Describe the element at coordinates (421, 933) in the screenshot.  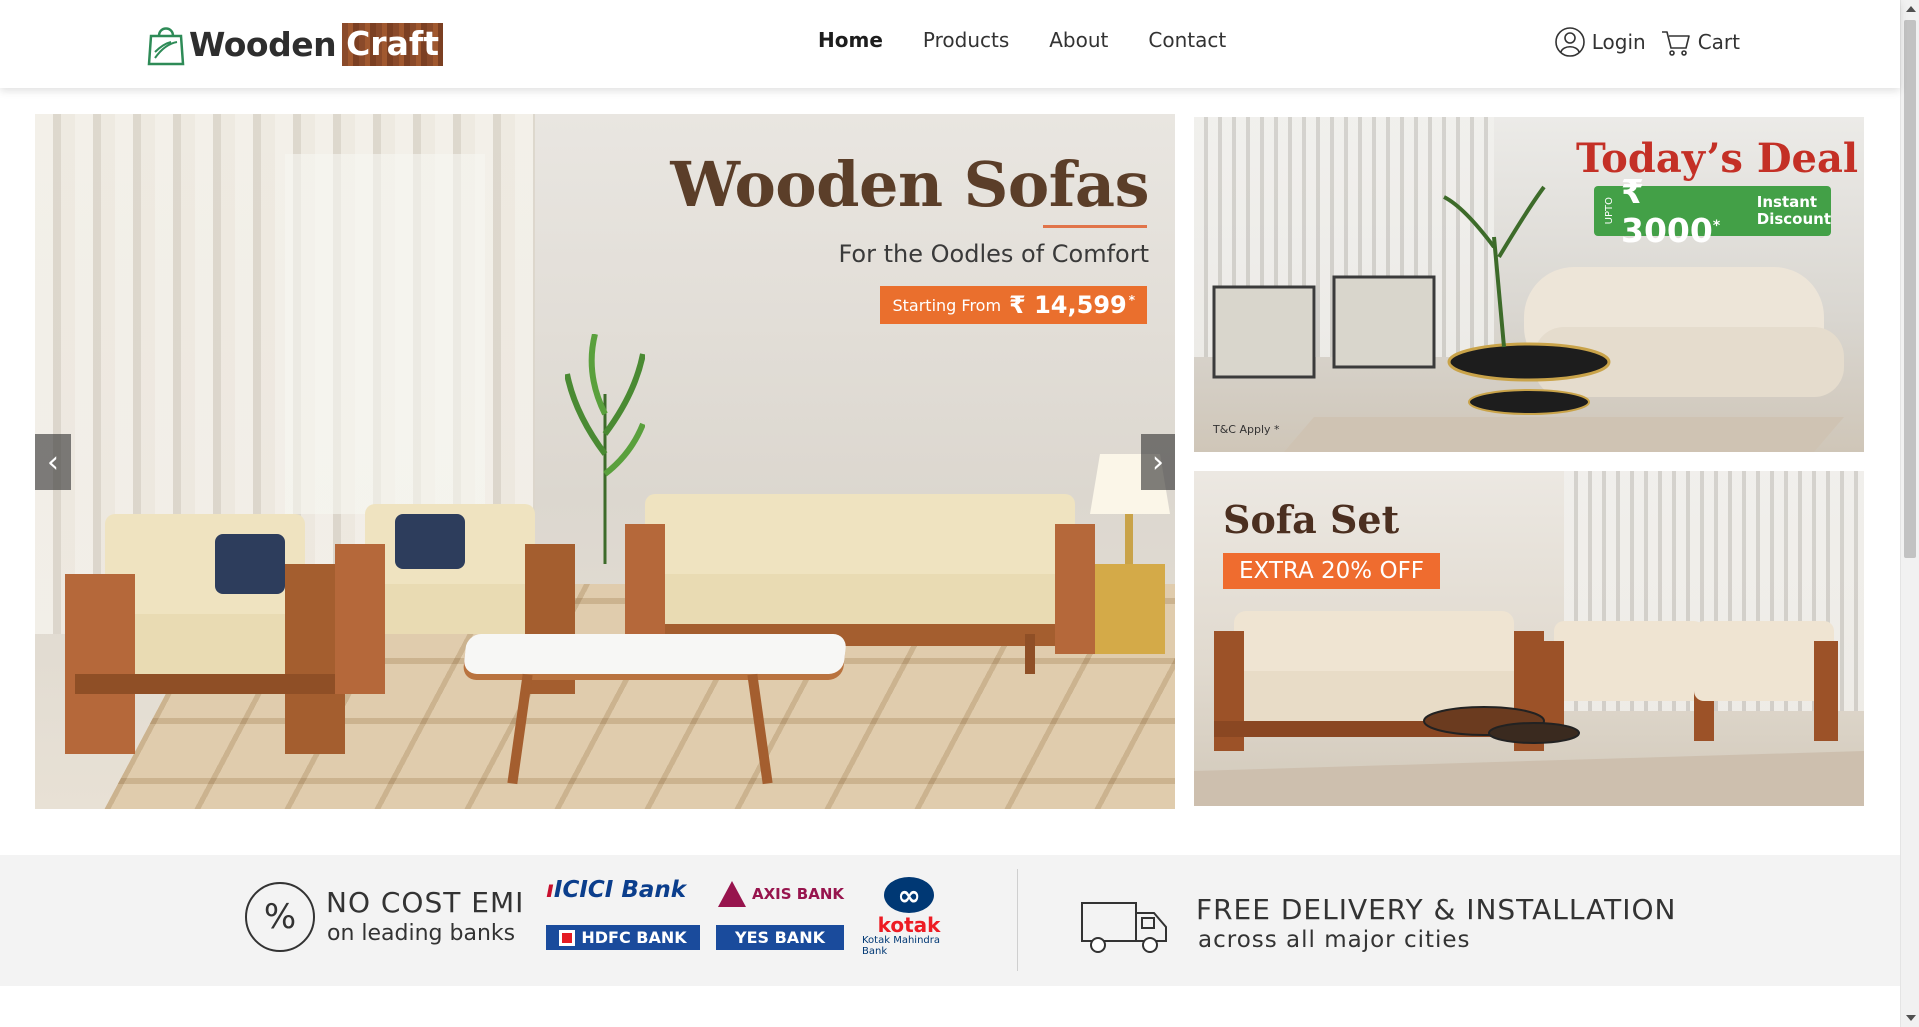
I see `emi-subheading: on leading banks` at that location.